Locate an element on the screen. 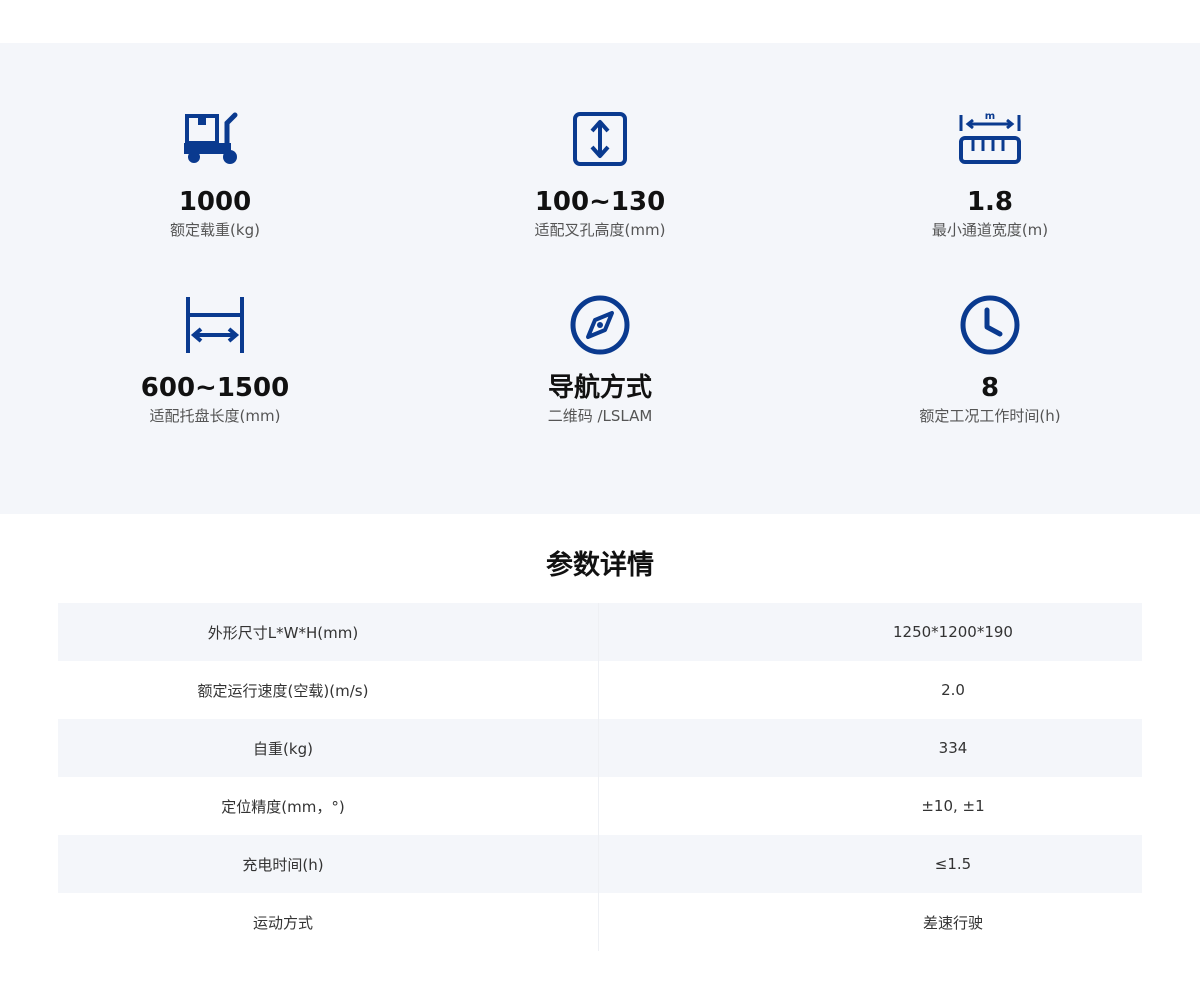 The image size is (1200, 996). feature-label: 适配叉孔高度(mm) is located at coordinates (600, 230).